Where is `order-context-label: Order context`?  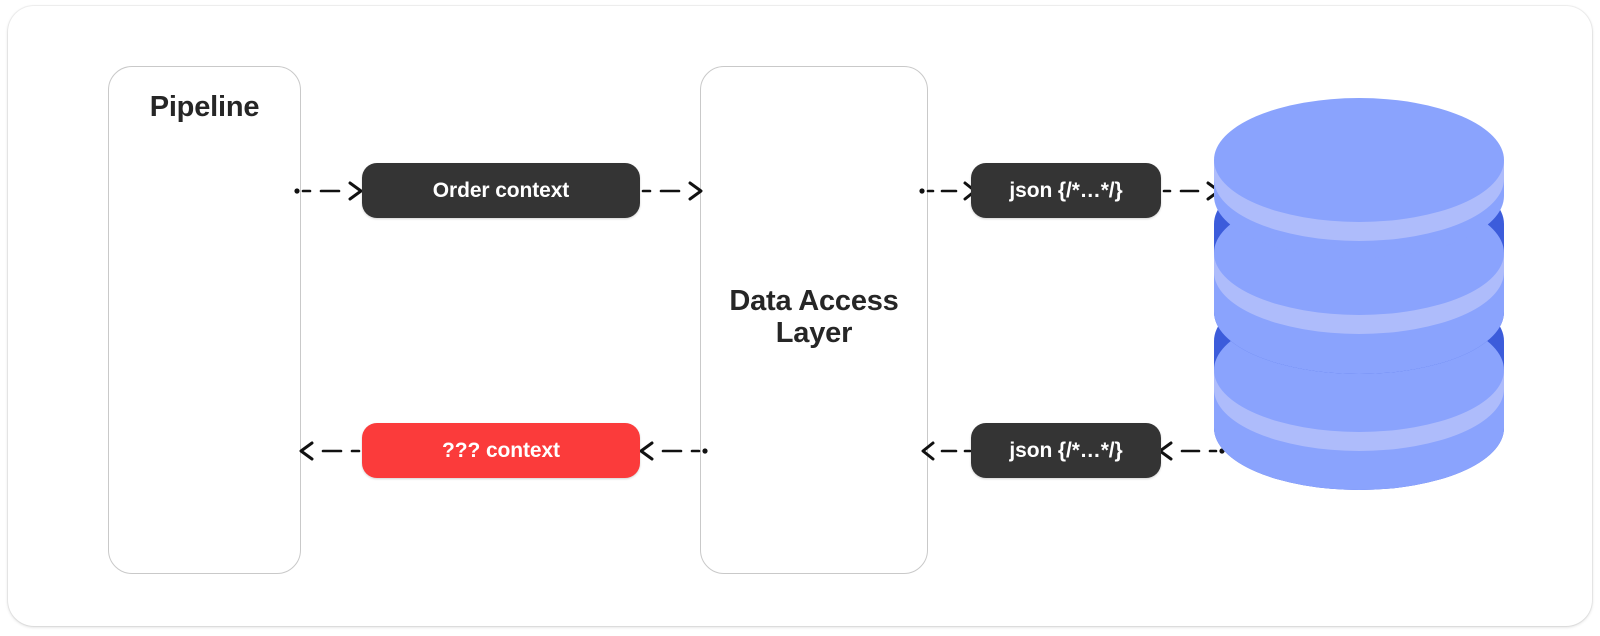
order-context-label: Order context is located at coordinates (501, 190).